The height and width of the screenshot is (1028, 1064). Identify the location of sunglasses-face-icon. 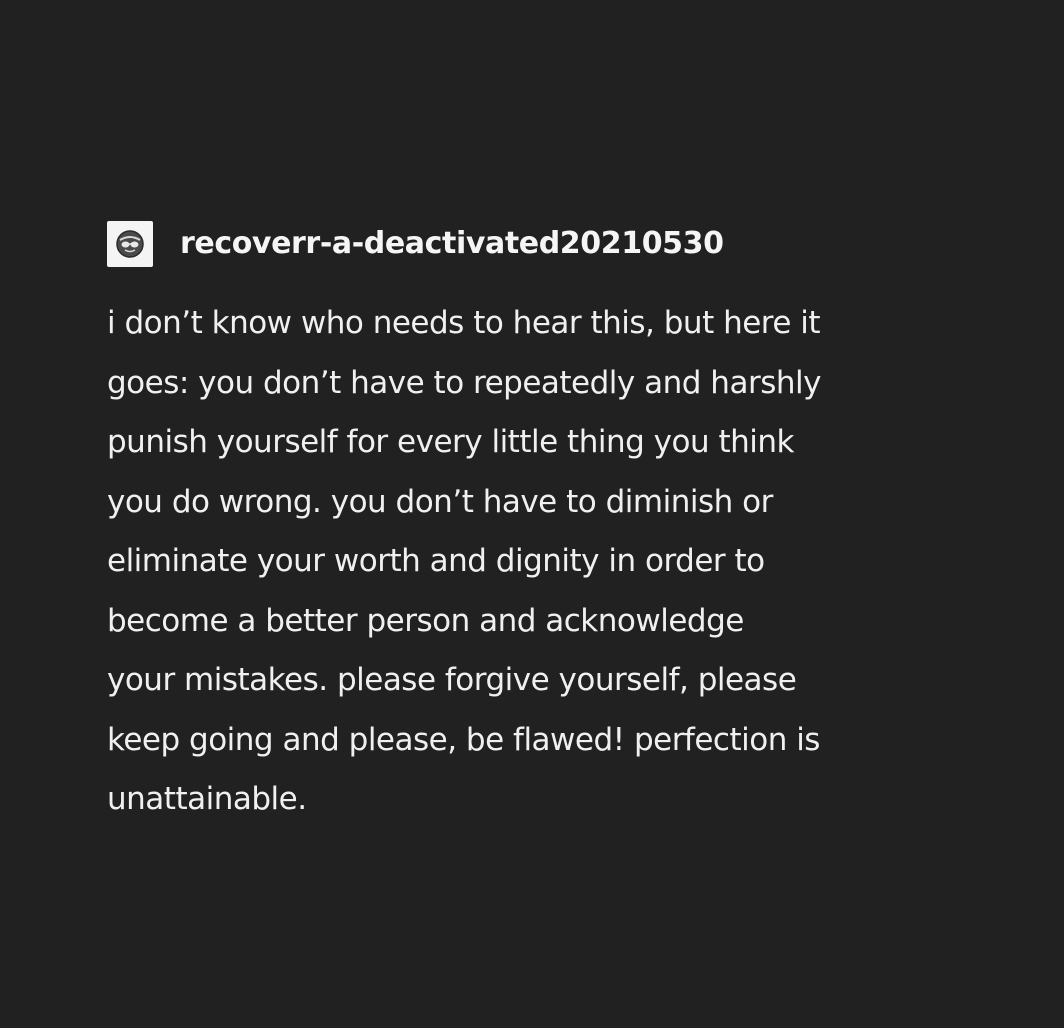
(130, 244).